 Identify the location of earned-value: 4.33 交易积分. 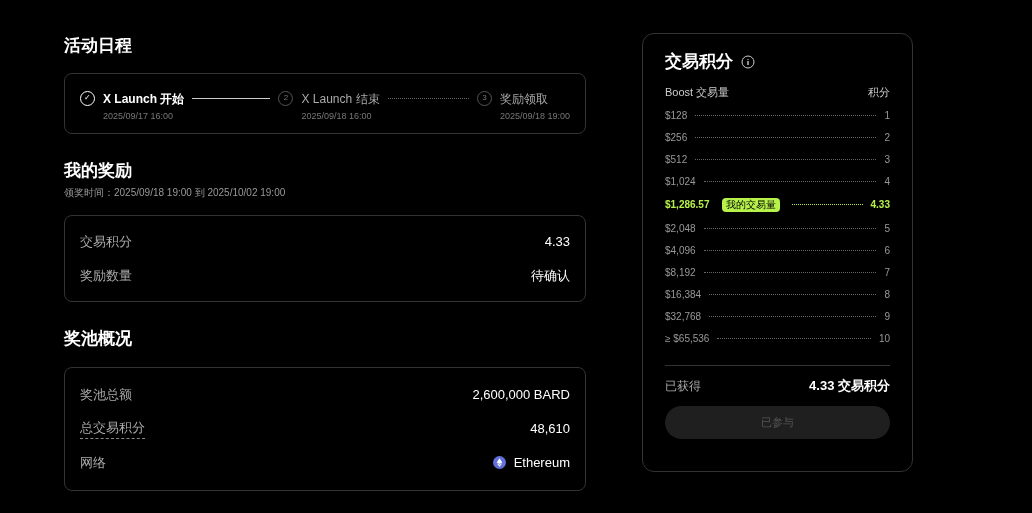
(849, 386).